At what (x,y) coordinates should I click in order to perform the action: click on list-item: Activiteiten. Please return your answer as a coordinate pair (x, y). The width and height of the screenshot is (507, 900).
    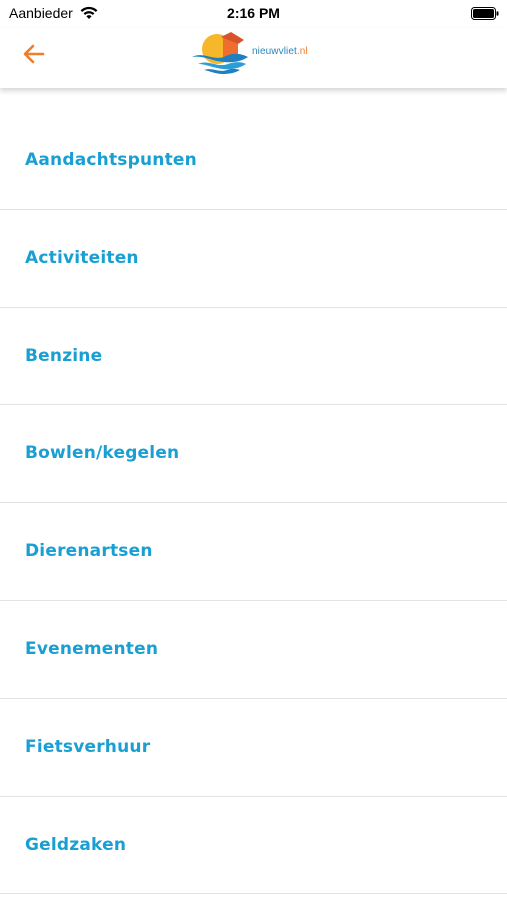
    Looking at the image, I should click on (253, 259).